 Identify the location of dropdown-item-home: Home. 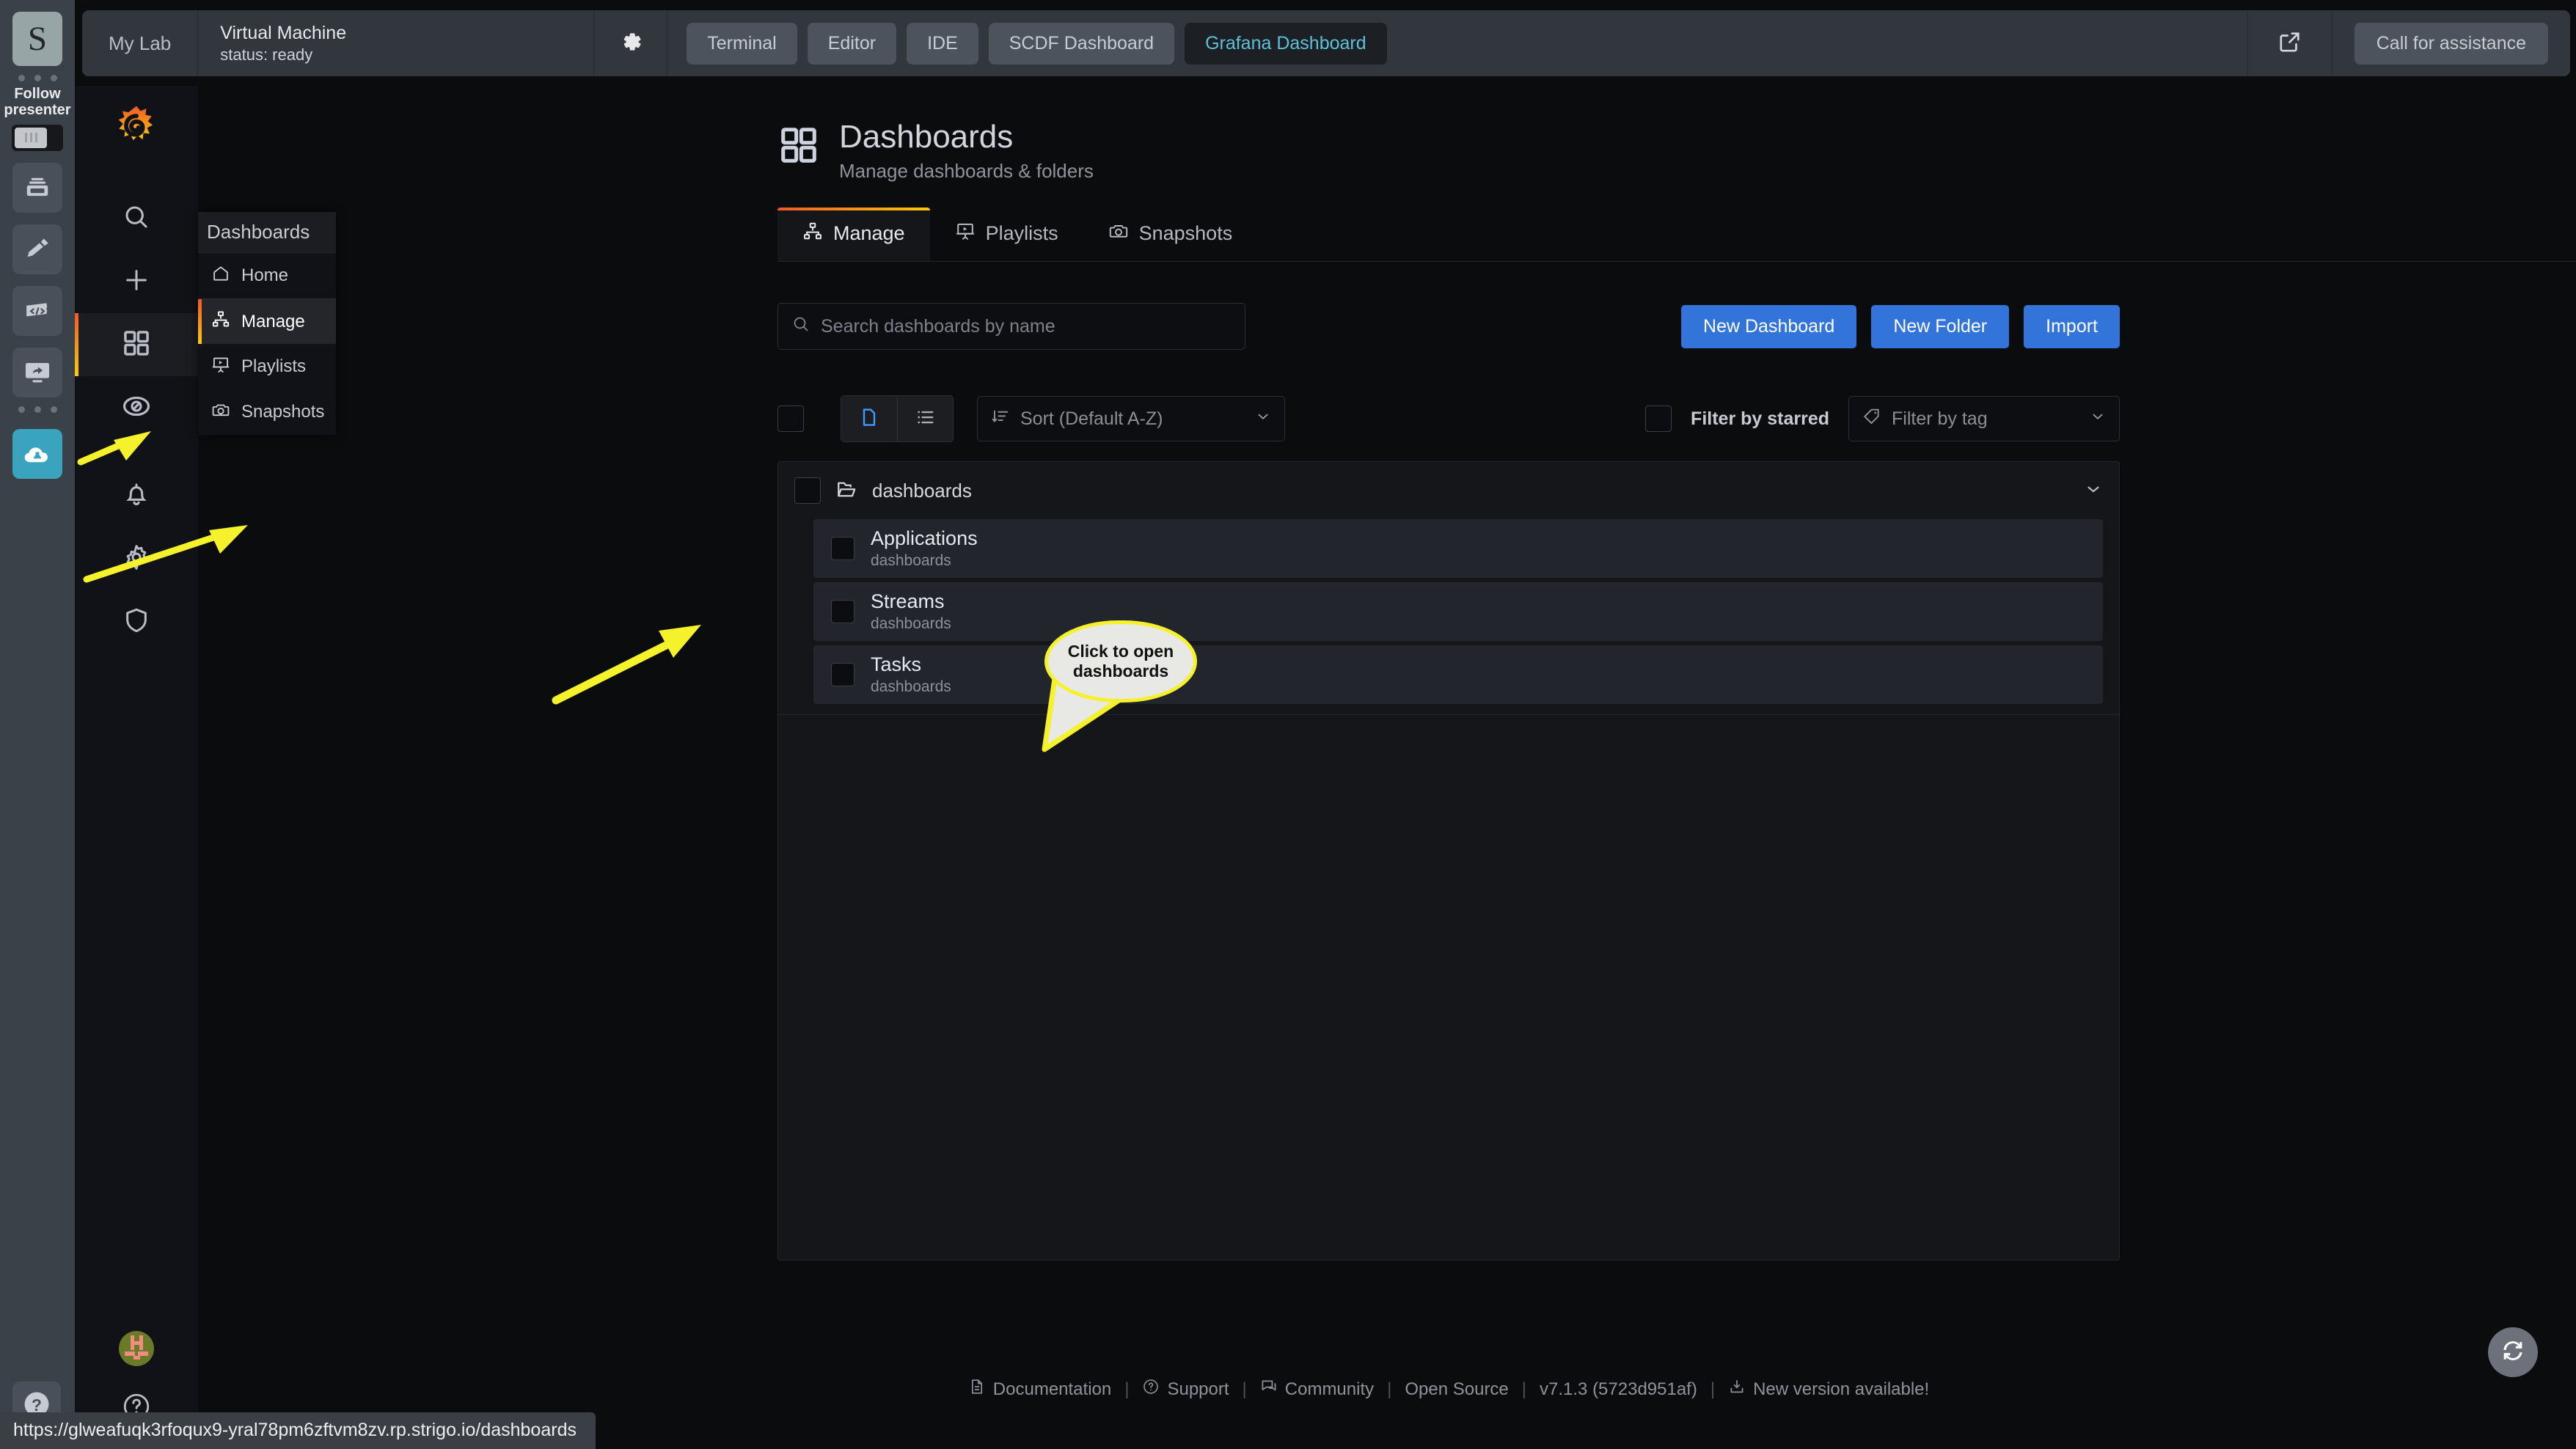
(267, 275).